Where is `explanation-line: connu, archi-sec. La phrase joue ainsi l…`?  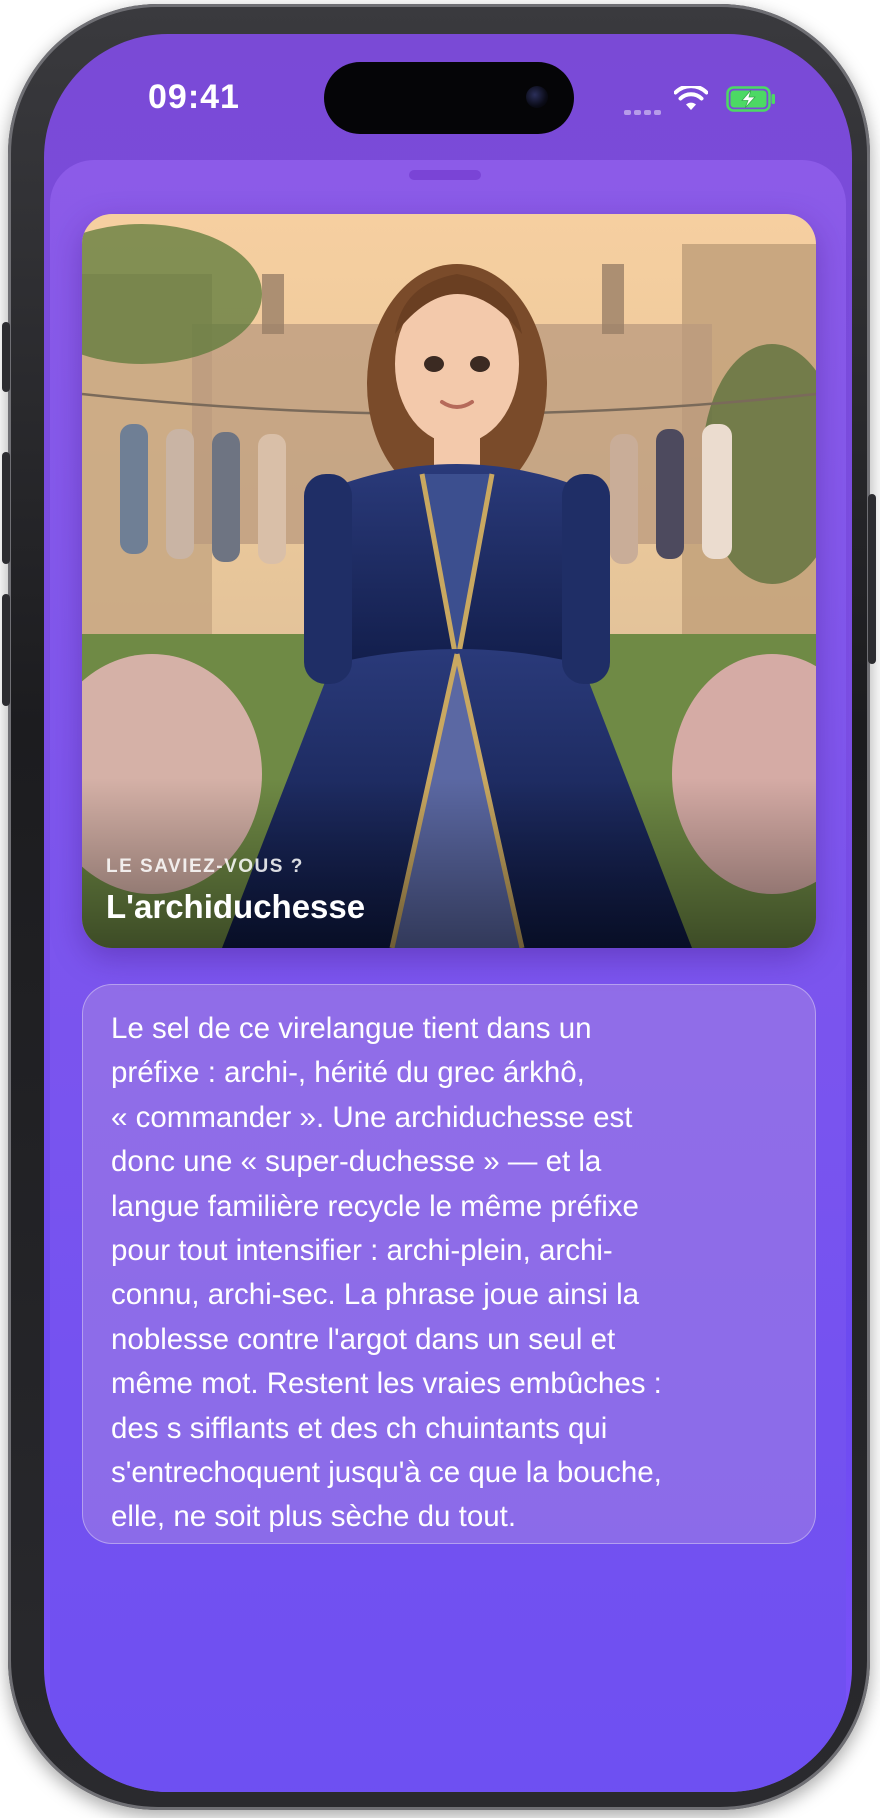 explanation-line: connu, archi-sec. La phrase joue ainsi l… is located at coordinates (375, 1295).